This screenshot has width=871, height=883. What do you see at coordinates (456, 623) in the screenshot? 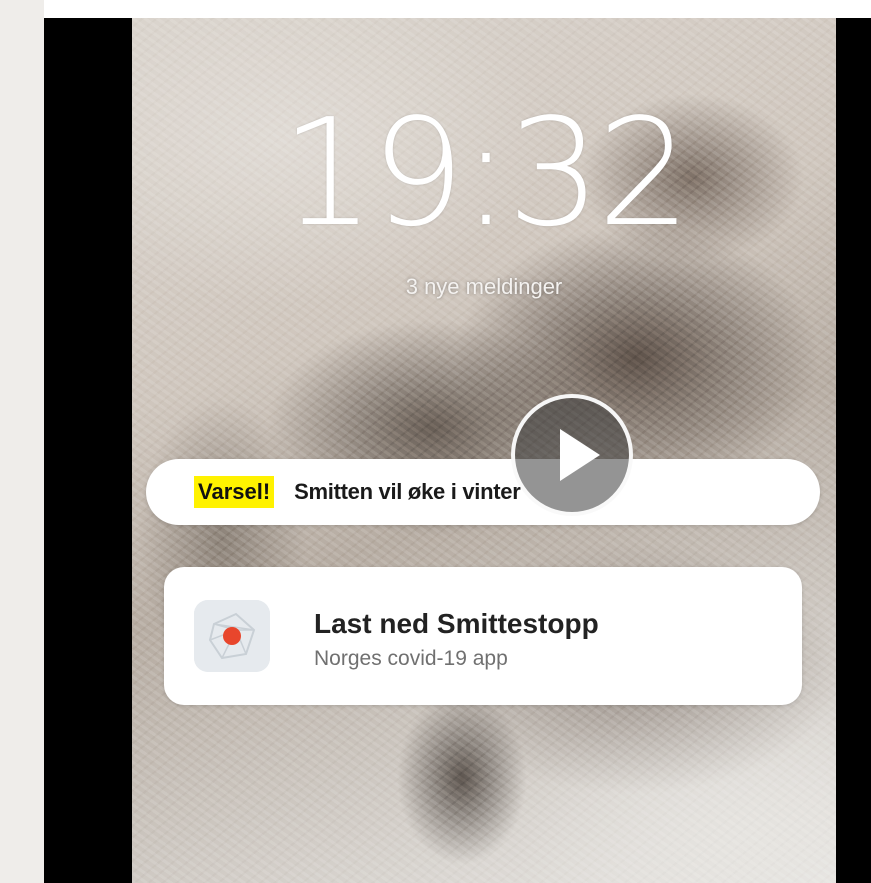
I see `notification-title: Last ned Smittestopp` at bounding box center [456, 623].